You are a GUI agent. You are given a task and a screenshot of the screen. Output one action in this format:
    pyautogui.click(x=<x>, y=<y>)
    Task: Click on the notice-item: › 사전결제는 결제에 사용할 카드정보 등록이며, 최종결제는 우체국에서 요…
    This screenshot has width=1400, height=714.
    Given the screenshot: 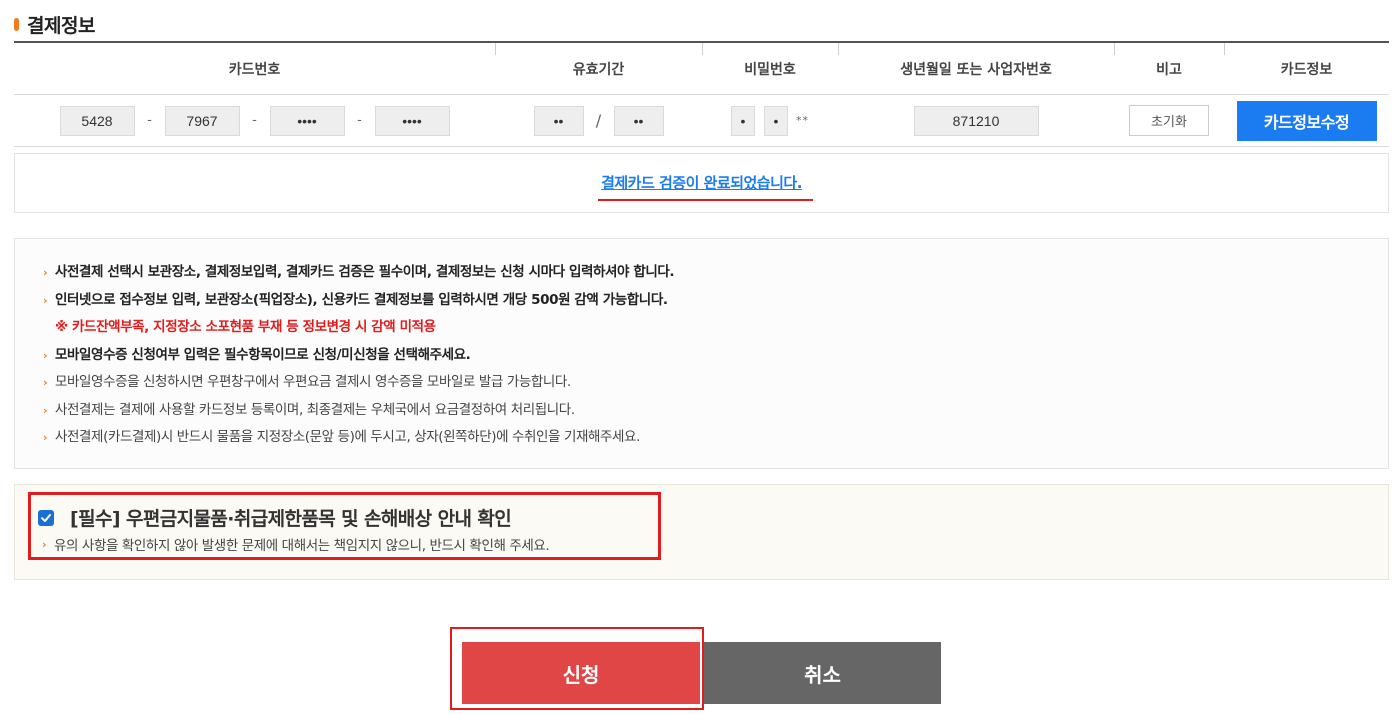 What is the action you would take?
    pyautogui.click(x=715, y=411)
    